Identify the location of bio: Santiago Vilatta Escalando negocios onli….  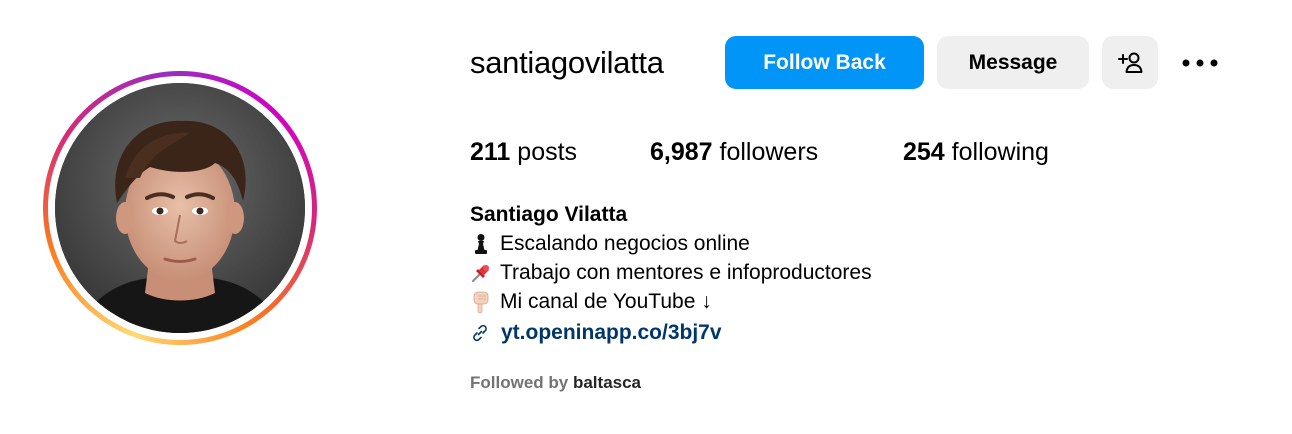
(671, 273).